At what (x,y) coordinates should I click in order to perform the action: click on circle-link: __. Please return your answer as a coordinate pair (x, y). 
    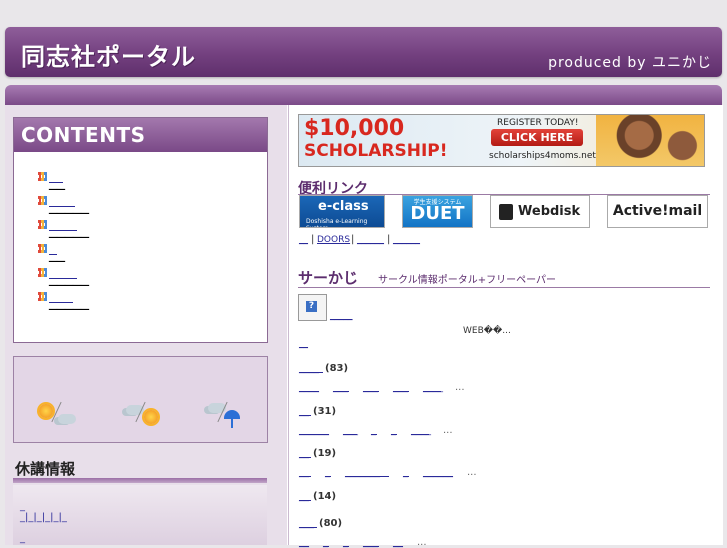
    Looking at the image, I should click on (303, 344).